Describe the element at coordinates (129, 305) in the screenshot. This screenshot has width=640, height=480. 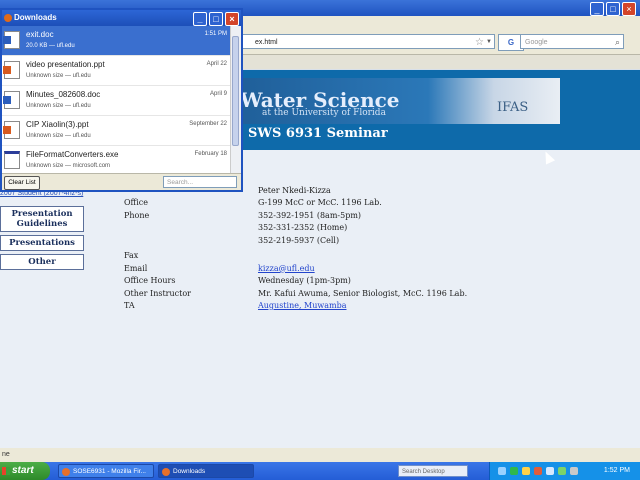
I see `ta-label: TA` at that location.